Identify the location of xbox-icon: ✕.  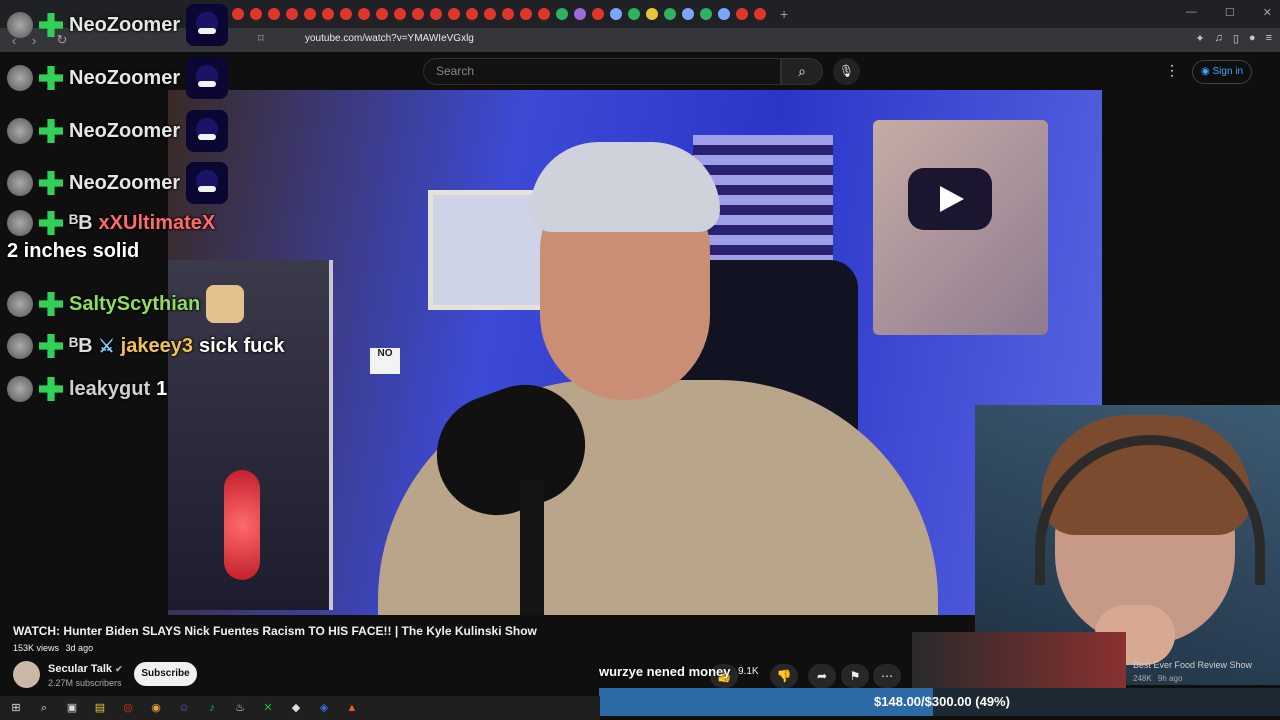
(268, 708).